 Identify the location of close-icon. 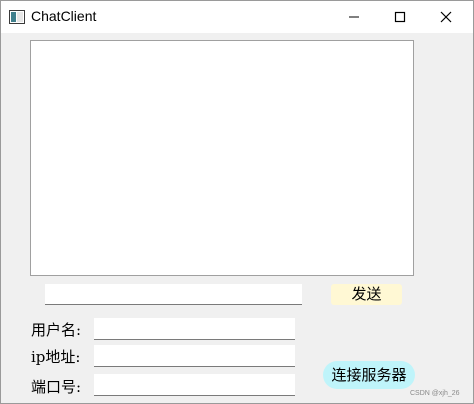
(446, 17).